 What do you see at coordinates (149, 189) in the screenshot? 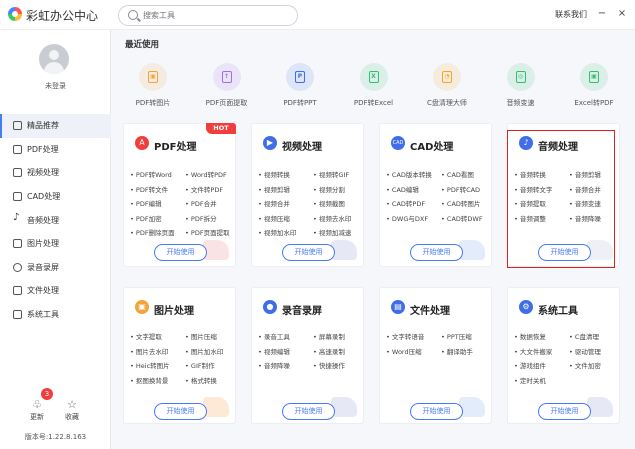
I see `feature-item: • PDF转文件` at bounding box center [149, 189].